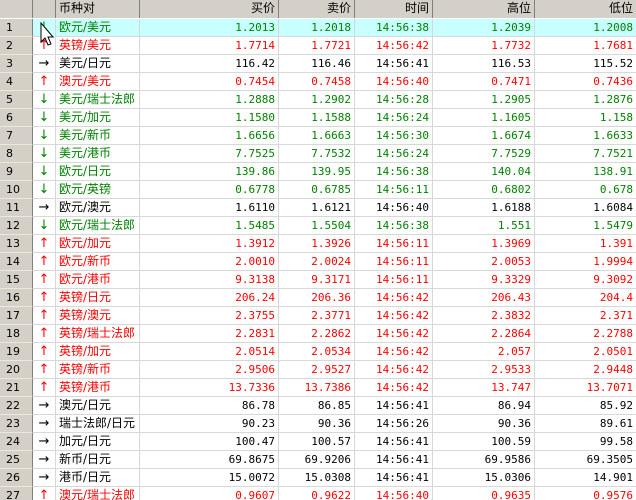  What do you see at coordinates (318, 46) in the screenshot?
I see `table-row: 2 ↑ 英镑/美元 1.7714 1.7721 14:56:42 1.7732 1.7681` at bounding box center [318, 46].